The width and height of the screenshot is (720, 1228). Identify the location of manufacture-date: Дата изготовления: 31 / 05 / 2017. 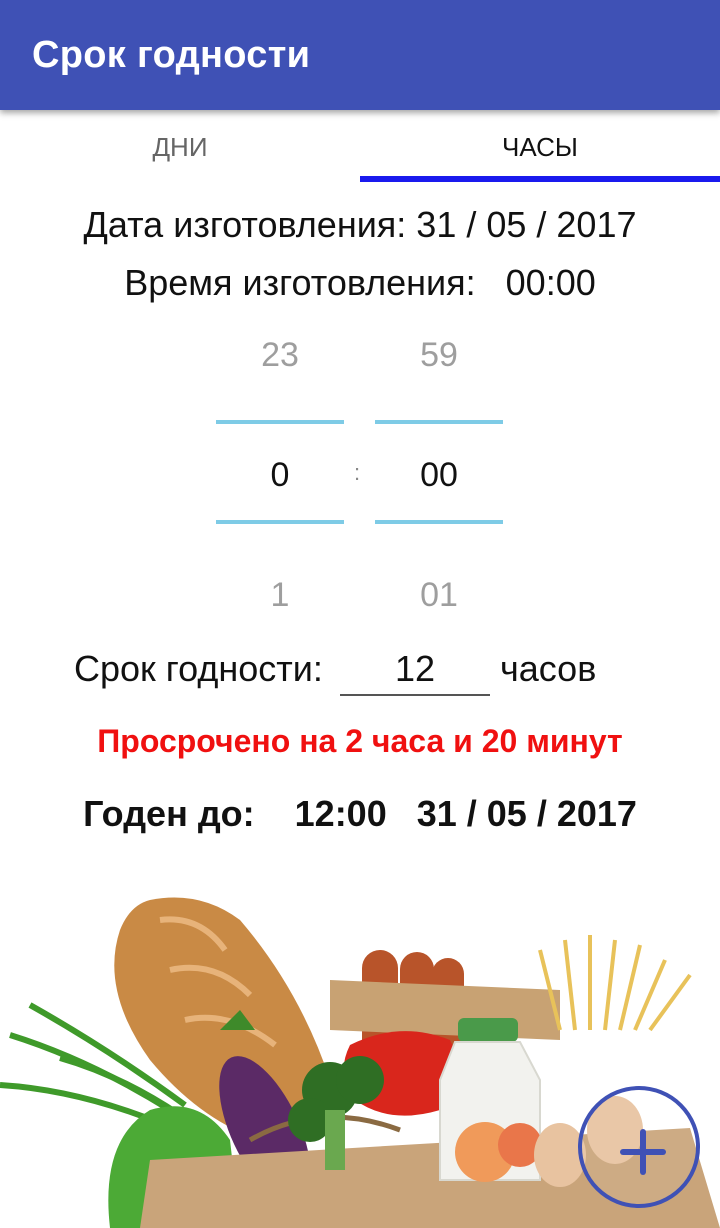
(360, 225).